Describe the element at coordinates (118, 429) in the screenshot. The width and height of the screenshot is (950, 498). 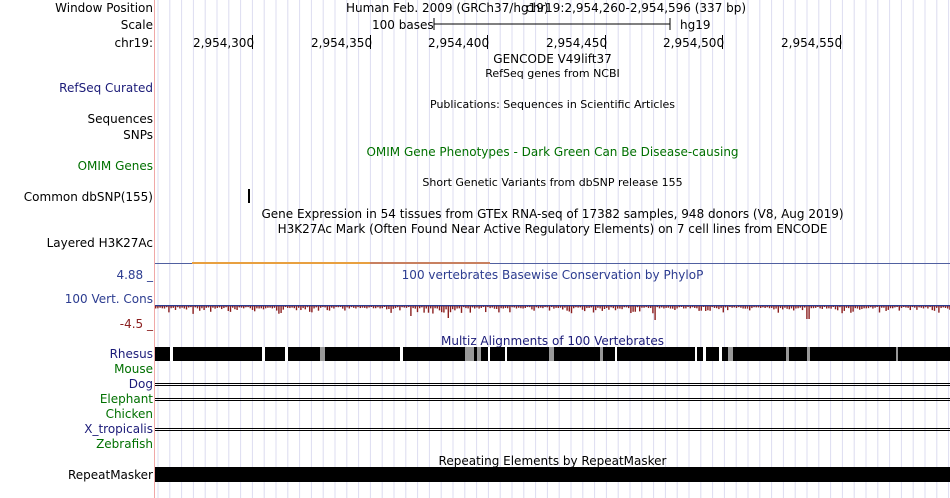
I see `species-label-x-tropicalis: X_tropicalis` at that location.